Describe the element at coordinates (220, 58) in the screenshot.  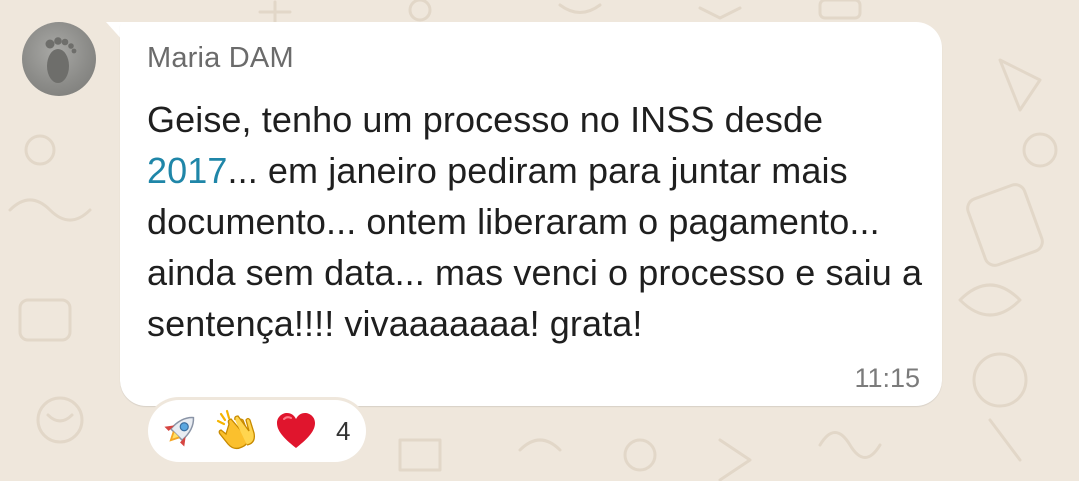
I see `sender-name: Maria DAM` at that location.